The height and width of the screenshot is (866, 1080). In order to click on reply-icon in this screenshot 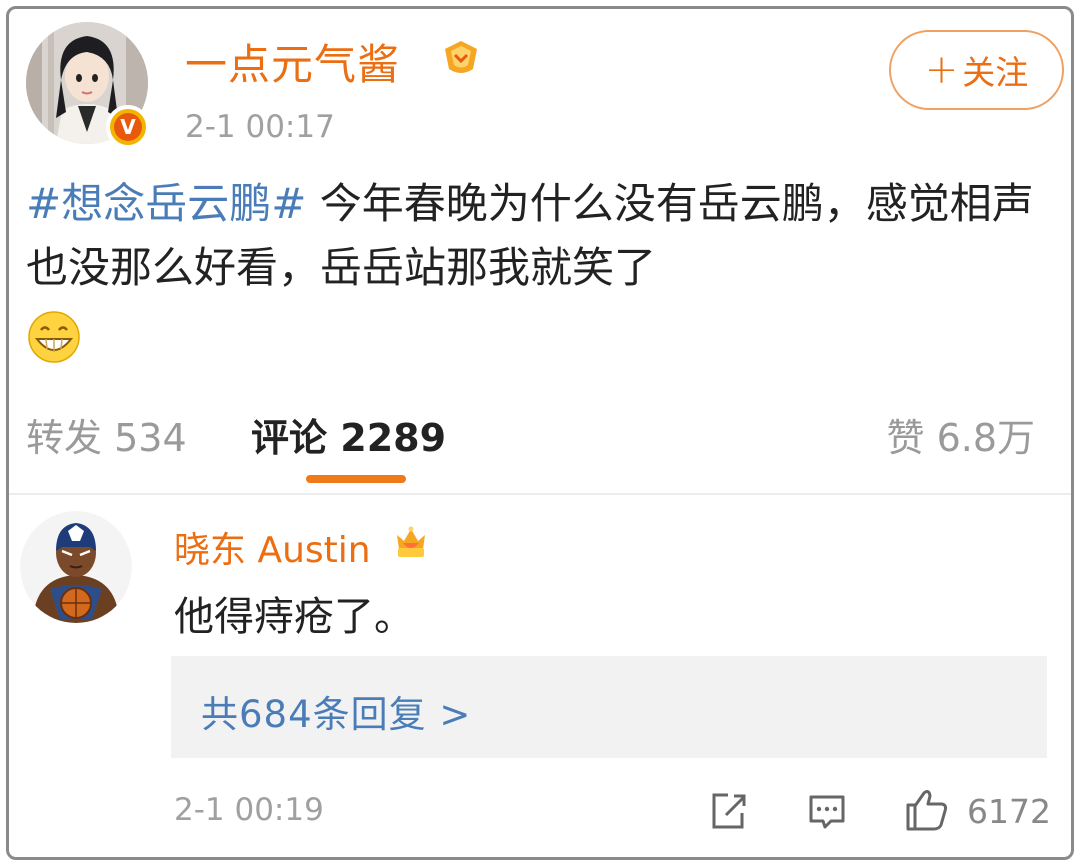, I will do `click(827, 811)`.